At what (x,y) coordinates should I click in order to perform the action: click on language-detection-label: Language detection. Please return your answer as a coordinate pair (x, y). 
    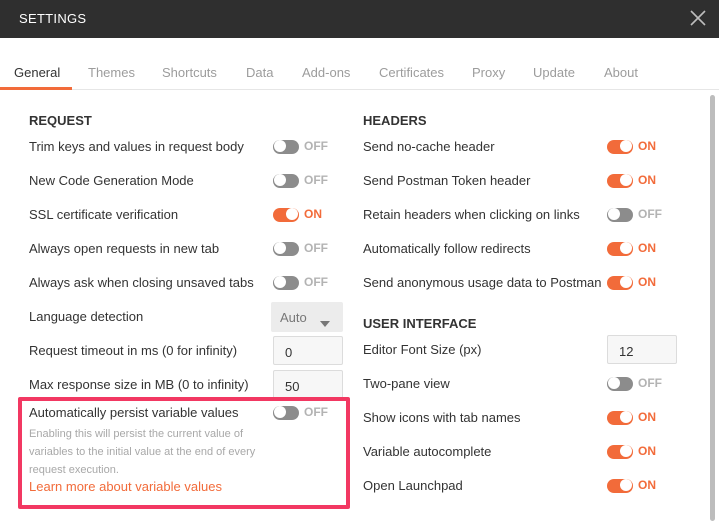
    Looking at the image, I should click on (86, 316).